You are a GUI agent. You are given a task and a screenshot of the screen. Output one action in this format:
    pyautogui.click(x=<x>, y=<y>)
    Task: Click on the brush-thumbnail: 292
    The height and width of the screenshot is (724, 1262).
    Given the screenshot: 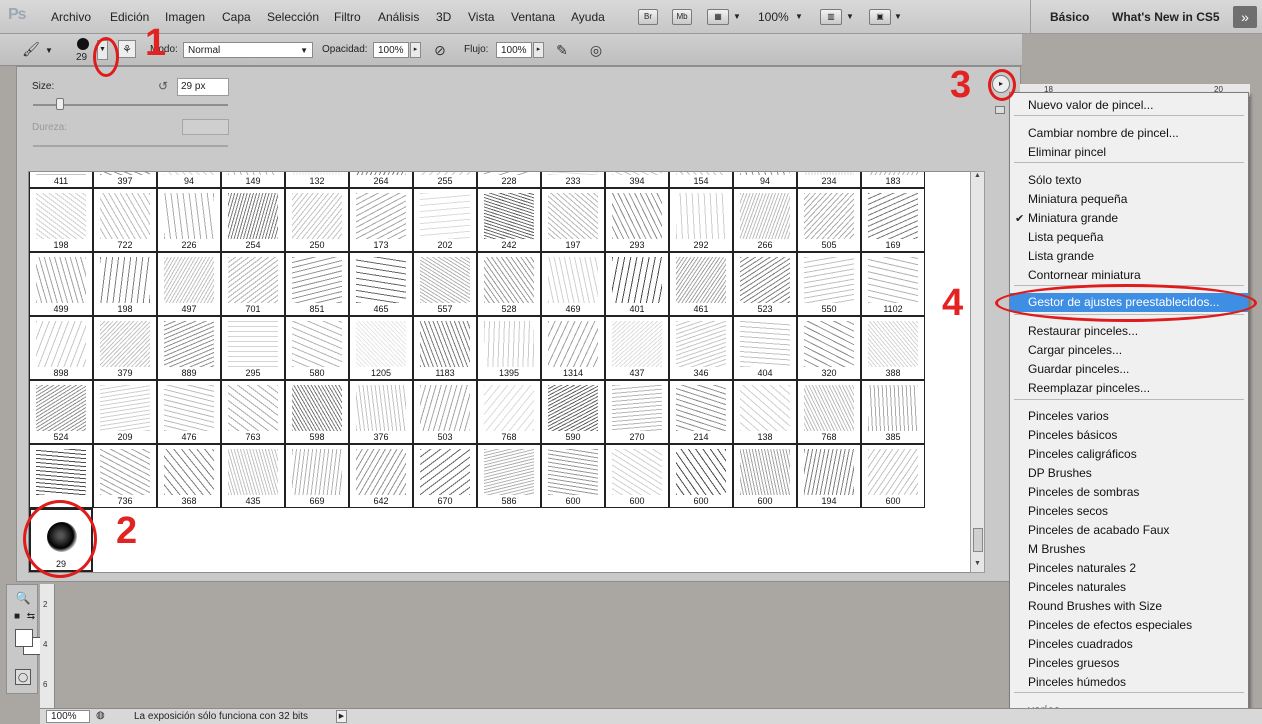 What is the action you would take?
    pyautogui.click(x=701, y=220)
    